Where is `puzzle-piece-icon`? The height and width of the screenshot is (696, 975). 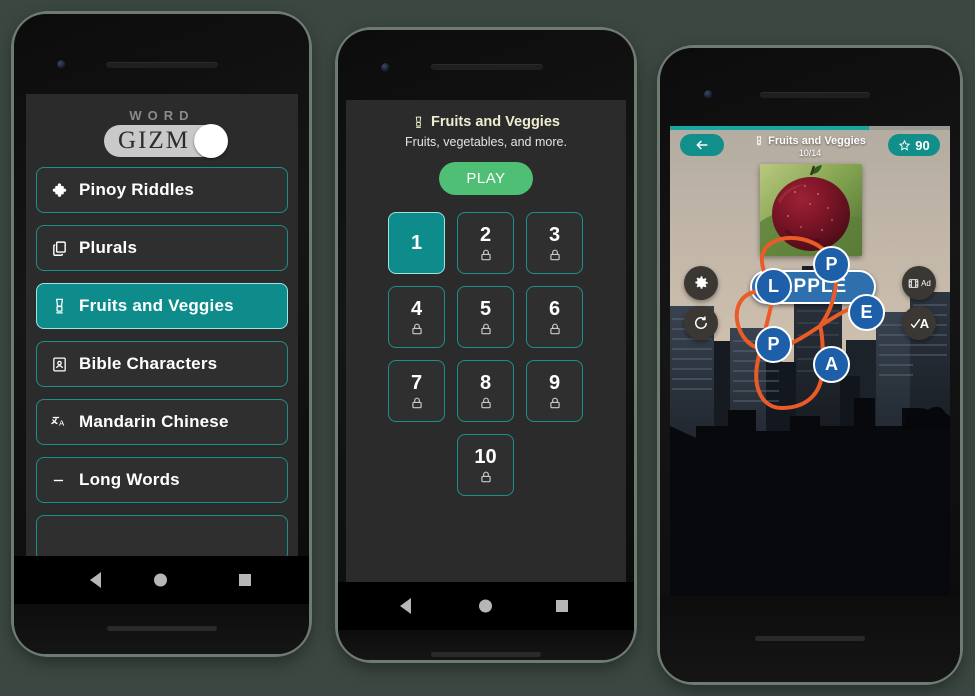 puzzle-piece-icon is located at coordinates (59, 189).